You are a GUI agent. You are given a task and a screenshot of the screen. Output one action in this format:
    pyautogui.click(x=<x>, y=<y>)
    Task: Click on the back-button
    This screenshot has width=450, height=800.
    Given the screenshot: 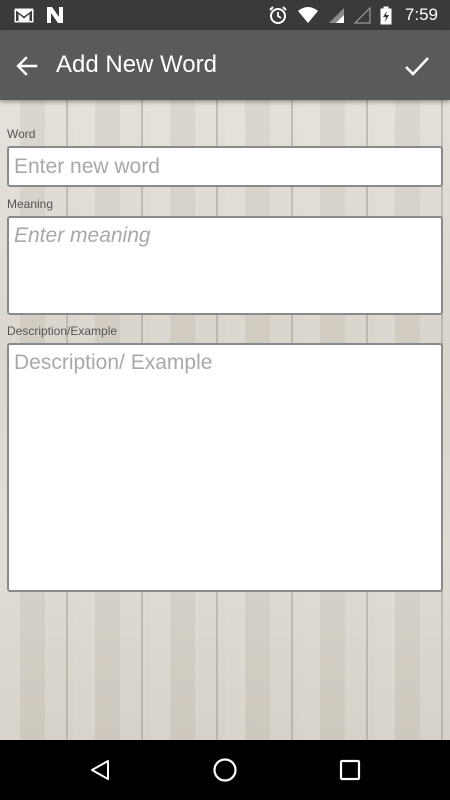 What is the action you would take?
    pyautogui.click(x=27, y=66)
    